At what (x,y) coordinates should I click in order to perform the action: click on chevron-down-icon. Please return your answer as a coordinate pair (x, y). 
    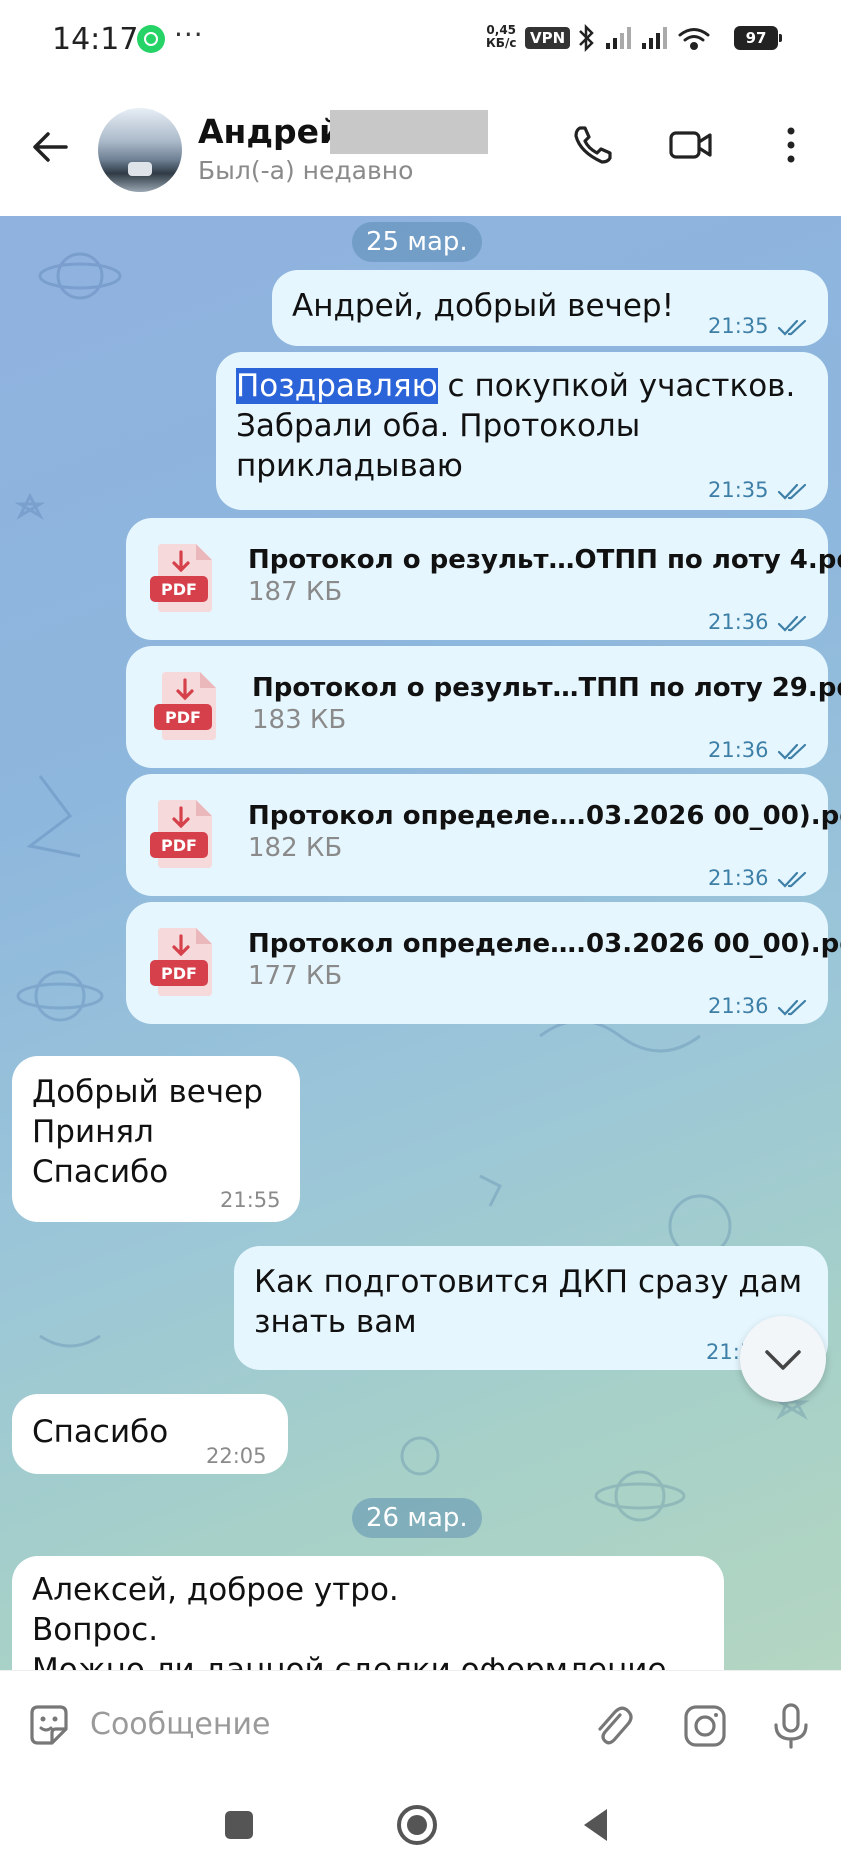
    Looking at the image, I should click on (783, 1360).